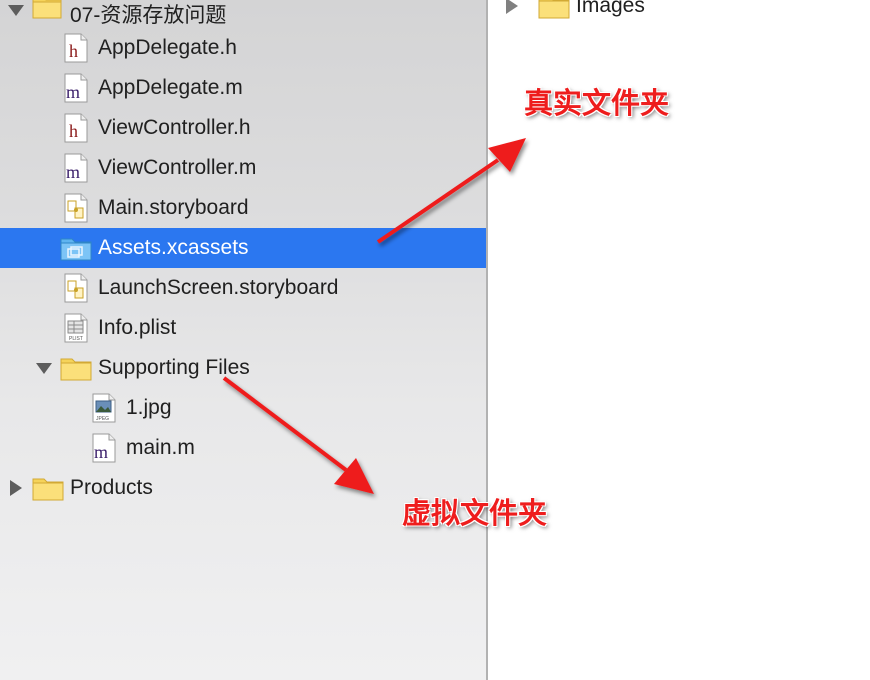 The image size is (870, 680). What do you see at coordinates (102, 419) in the screenshot?
I see `svg-text: JPEG` at bounding box center [102, 419].